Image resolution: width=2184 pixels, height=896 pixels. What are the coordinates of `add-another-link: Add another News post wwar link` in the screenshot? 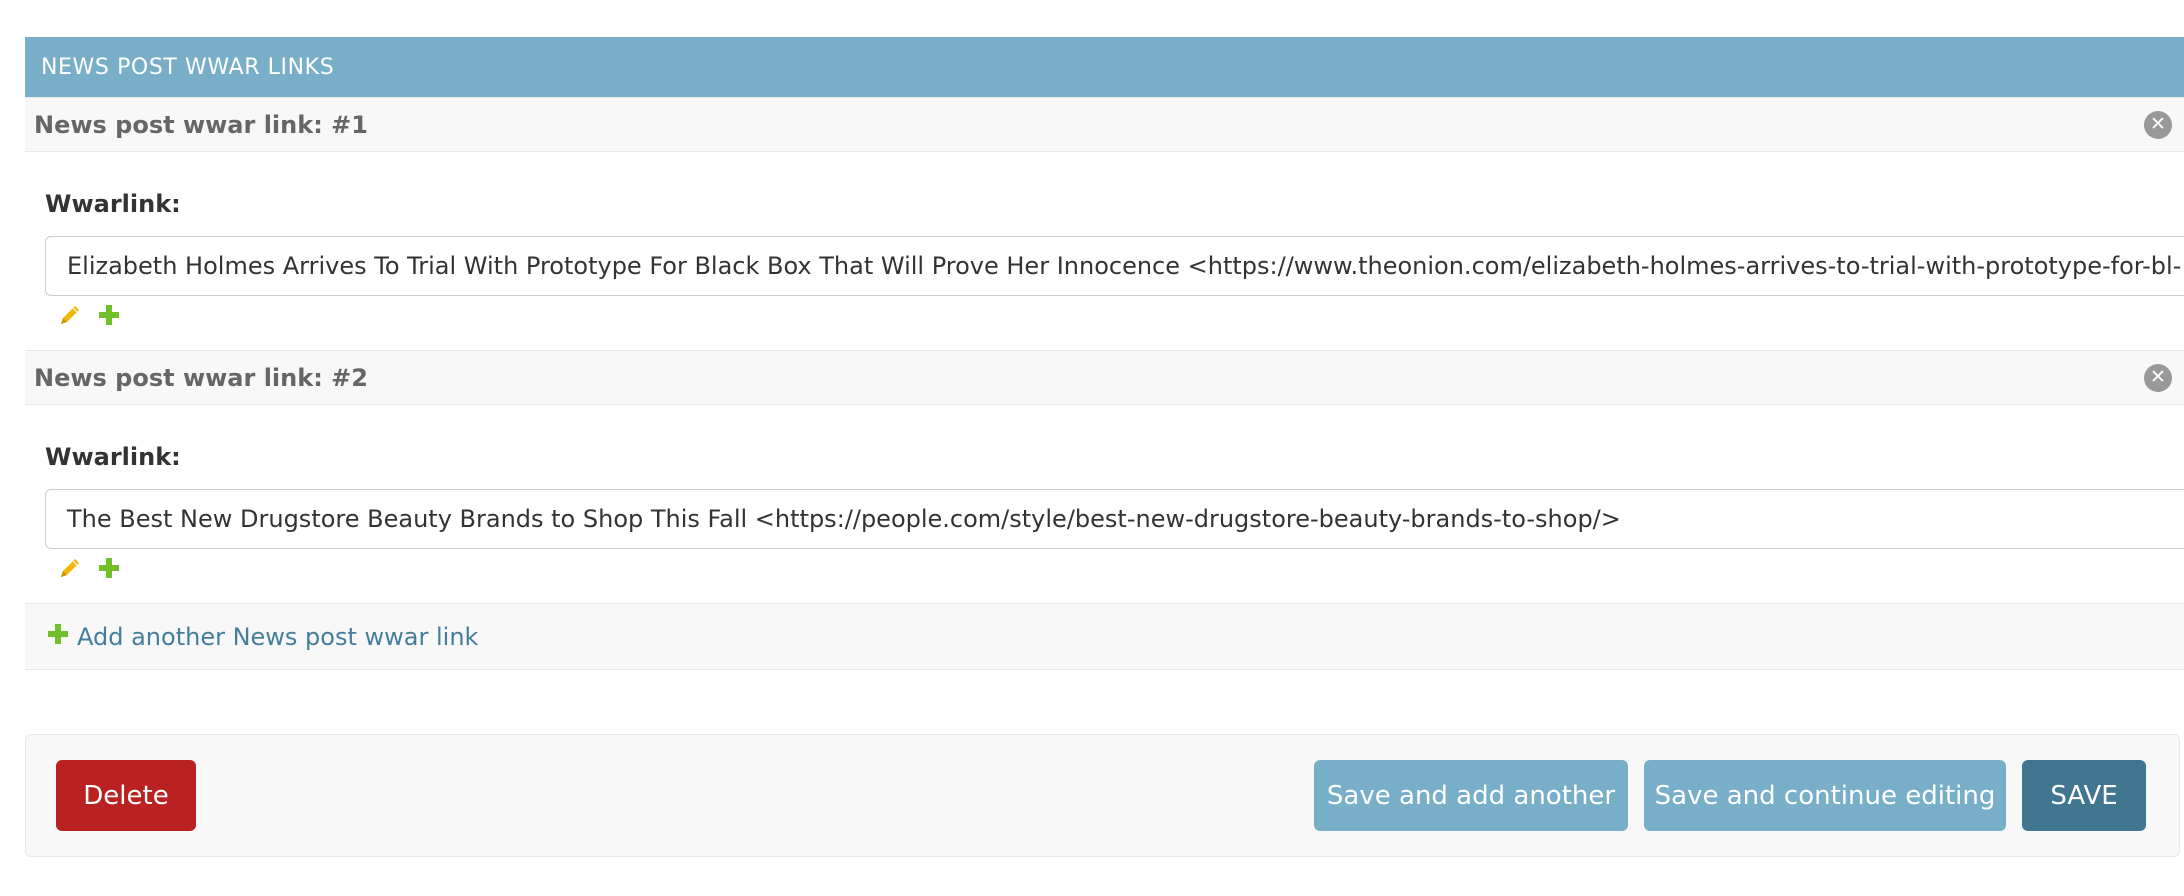 It's located at (262, 637).